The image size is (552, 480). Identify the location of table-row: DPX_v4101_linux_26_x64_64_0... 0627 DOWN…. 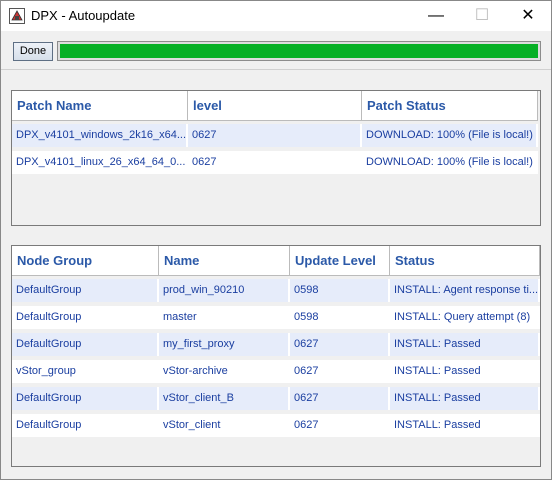
(275, 162).